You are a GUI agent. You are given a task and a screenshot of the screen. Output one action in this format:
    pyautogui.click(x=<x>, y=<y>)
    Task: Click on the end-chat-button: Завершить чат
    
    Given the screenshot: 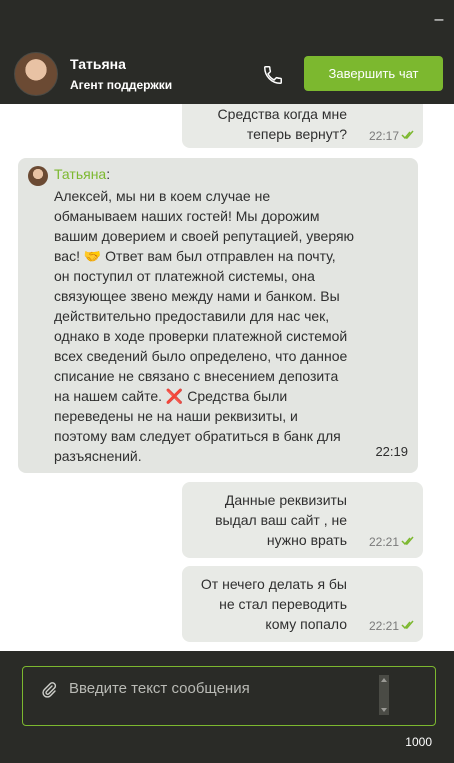 What is the action you would take?
    pyautogui.click(x=373, y=73)
    